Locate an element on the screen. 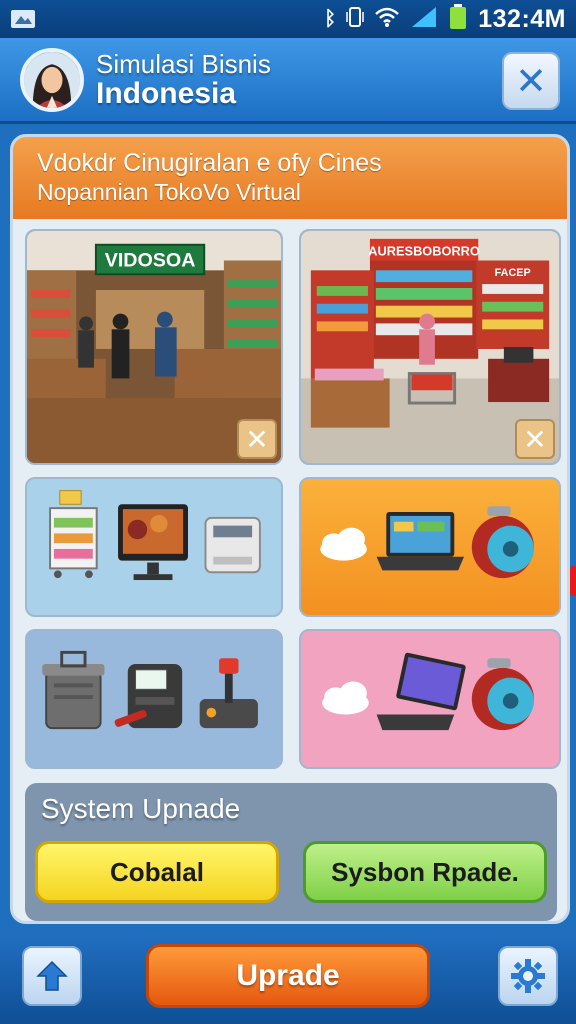  printer-icon is located at coordinates (232, 545).